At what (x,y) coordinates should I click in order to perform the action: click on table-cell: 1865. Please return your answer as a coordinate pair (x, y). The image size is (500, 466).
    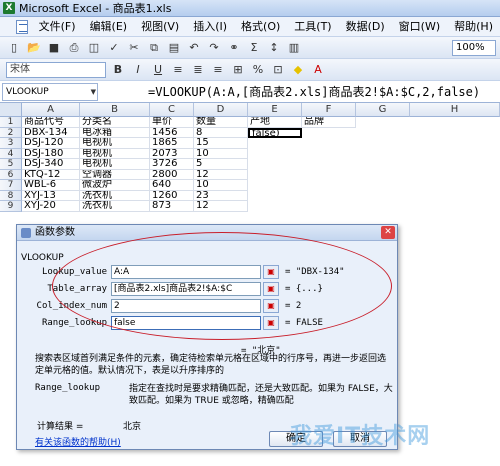
    Looking at the image, I should click on (172, 143).